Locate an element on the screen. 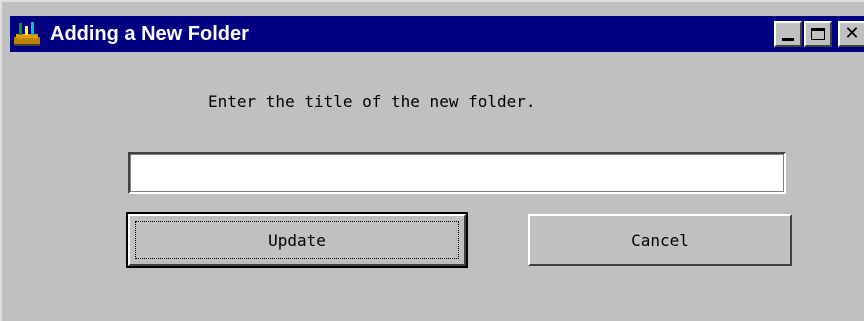 The image size is (864, 321). window-title: Adding a New Folder is located at coordinates (149, 33).